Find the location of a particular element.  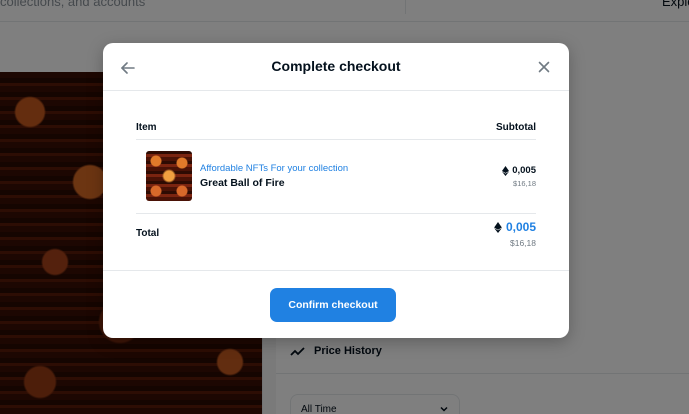

close-icon is located at coordinates (544, 67).